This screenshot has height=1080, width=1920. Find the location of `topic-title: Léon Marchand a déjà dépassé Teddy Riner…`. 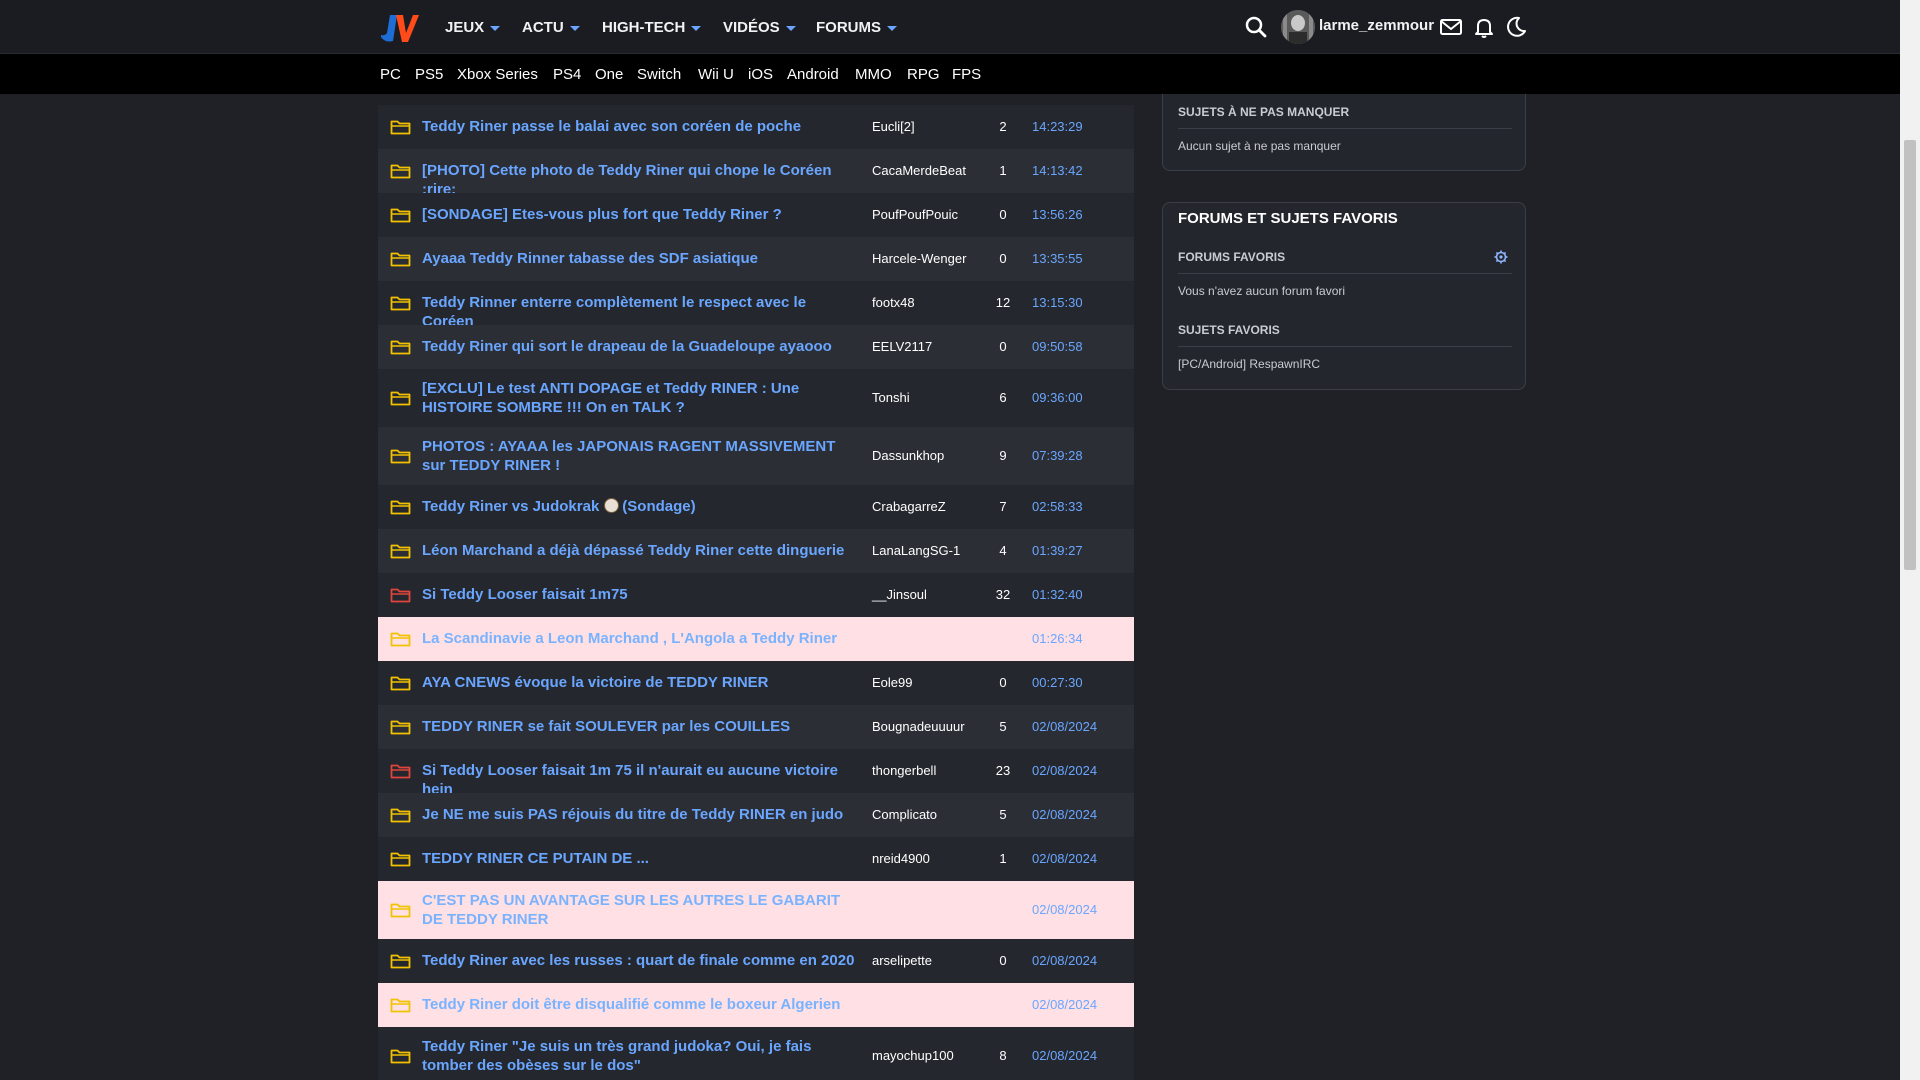

topic-title: Léon Marchand a déjà dépassé Teddy Riner… is located at coordinates (641, 550).